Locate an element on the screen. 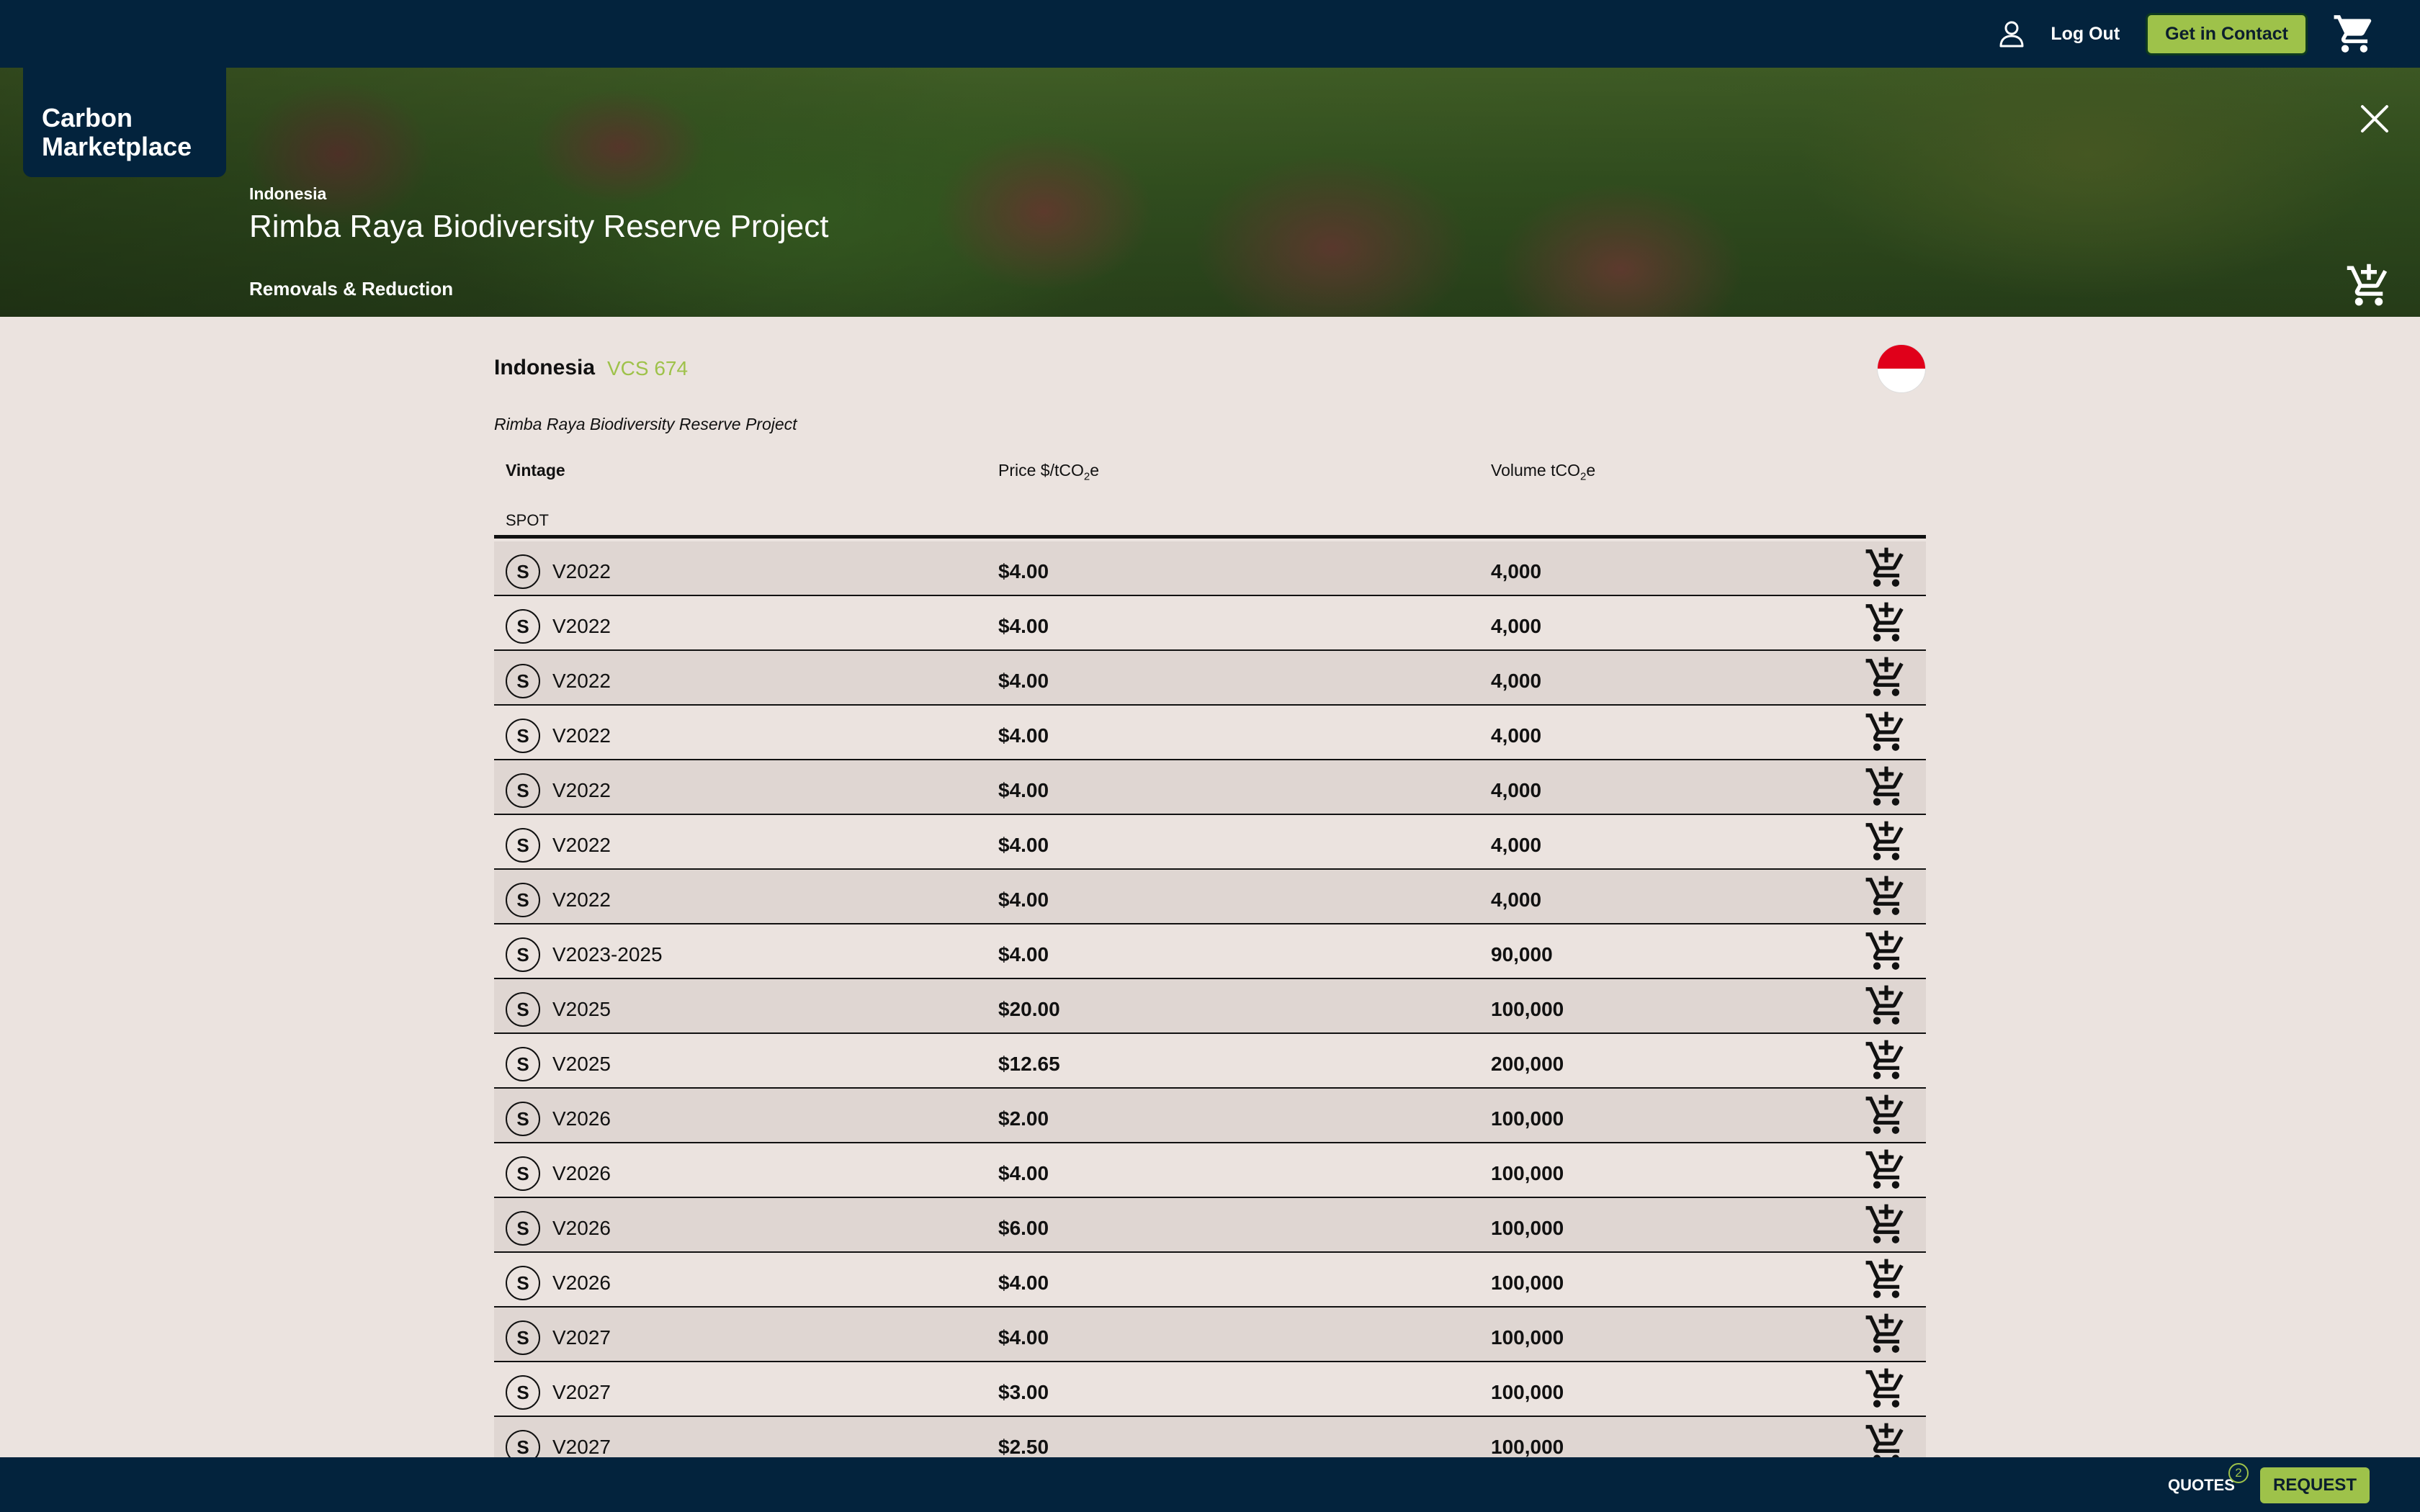 The height and width of the screenshot is (1512, 2420). indonesia-flag-icon is located at coordinates (1901, 368).